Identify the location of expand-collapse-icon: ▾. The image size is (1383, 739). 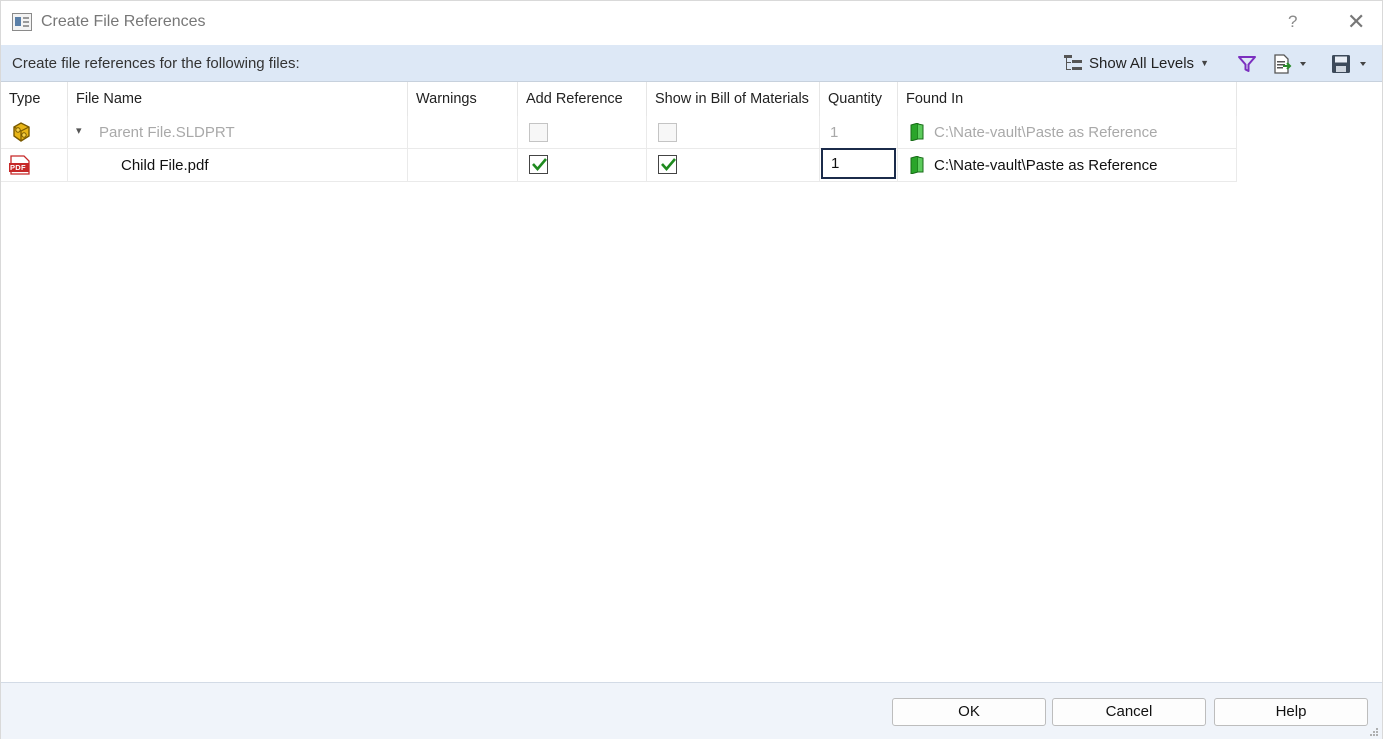
(79, 130).